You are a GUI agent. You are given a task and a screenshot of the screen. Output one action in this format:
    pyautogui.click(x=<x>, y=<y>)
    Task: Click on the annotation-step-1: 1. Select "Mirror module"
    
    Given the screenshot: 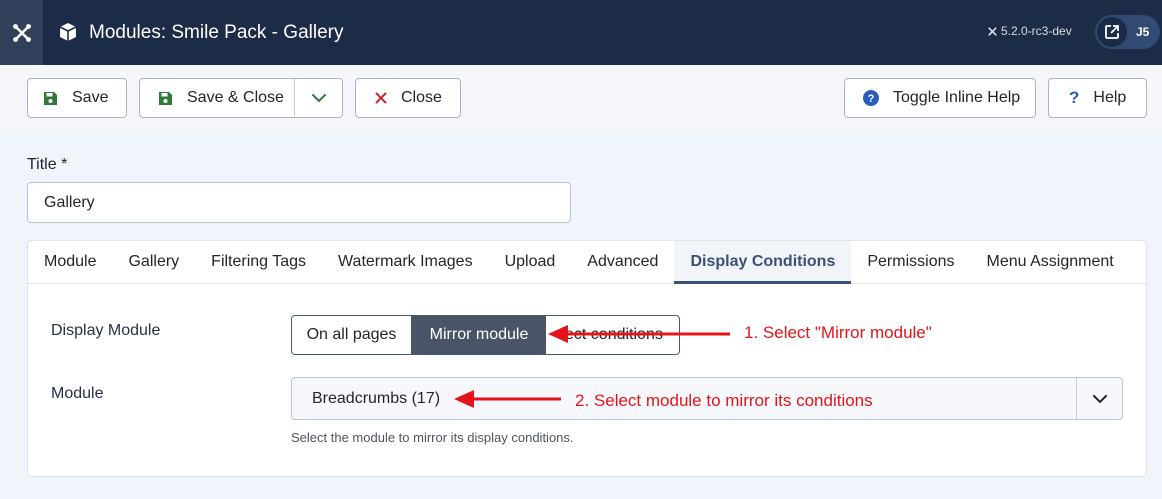 What is the action you would take?
    pyautogui.click(x=838, y=332)
    